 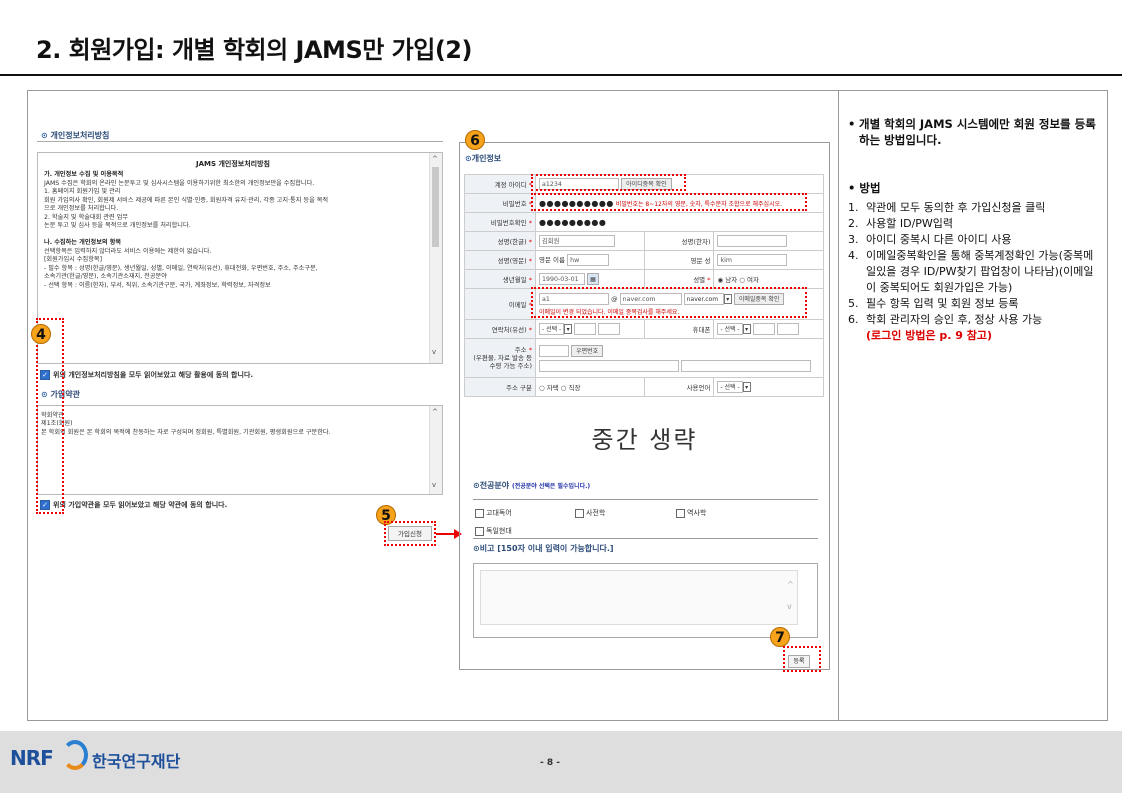 I want to click on register-button: 등록, so click(x=799, y=661).